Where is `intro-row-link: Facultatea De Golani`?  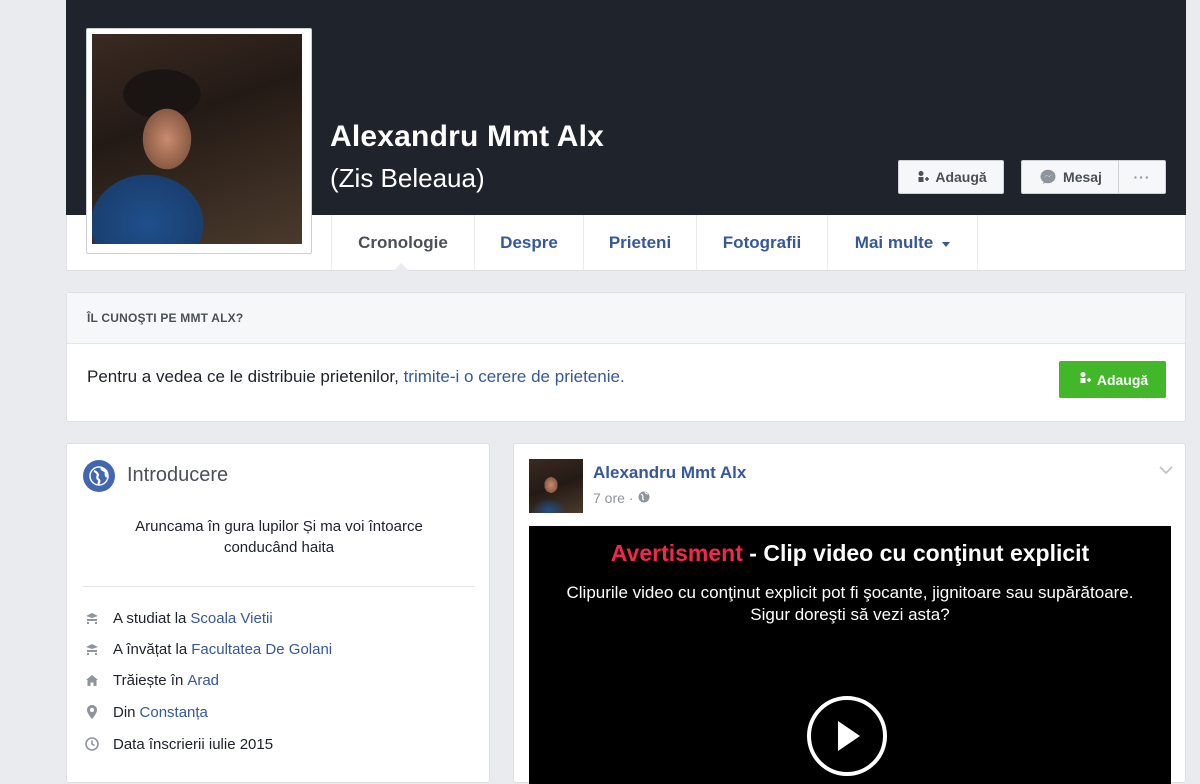
intro-row-link: Facultatea De Golani is located at coordinates (261, 649).